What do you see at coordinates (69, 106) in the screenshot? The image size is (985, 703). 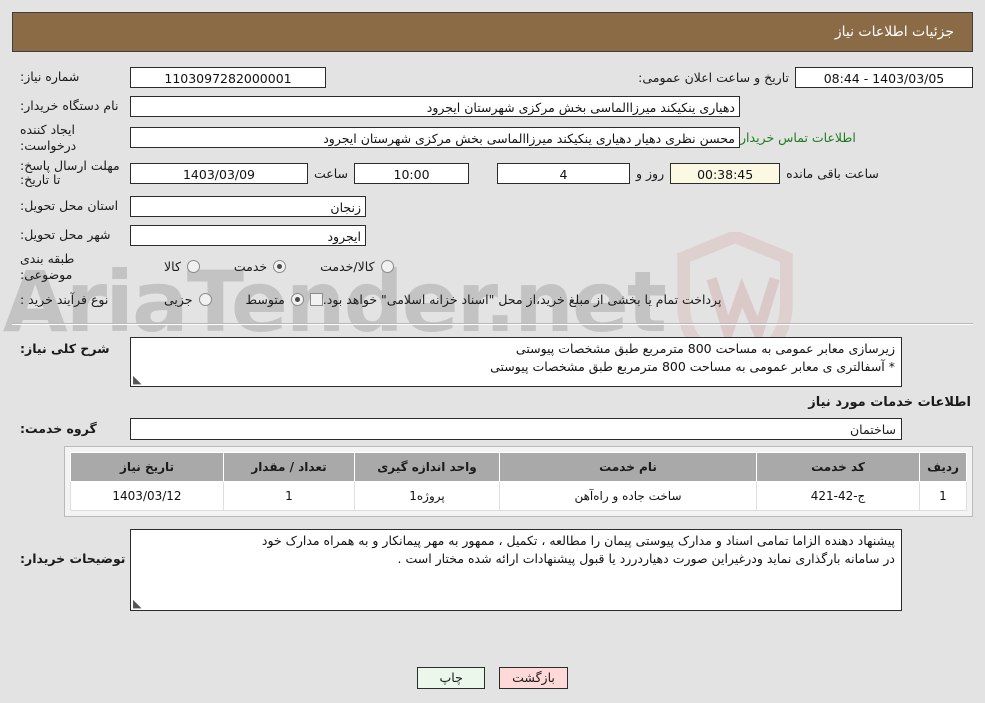 I see `buyer-org-label: نام دستگاه خریدار:` at bounding box center [69, 106].